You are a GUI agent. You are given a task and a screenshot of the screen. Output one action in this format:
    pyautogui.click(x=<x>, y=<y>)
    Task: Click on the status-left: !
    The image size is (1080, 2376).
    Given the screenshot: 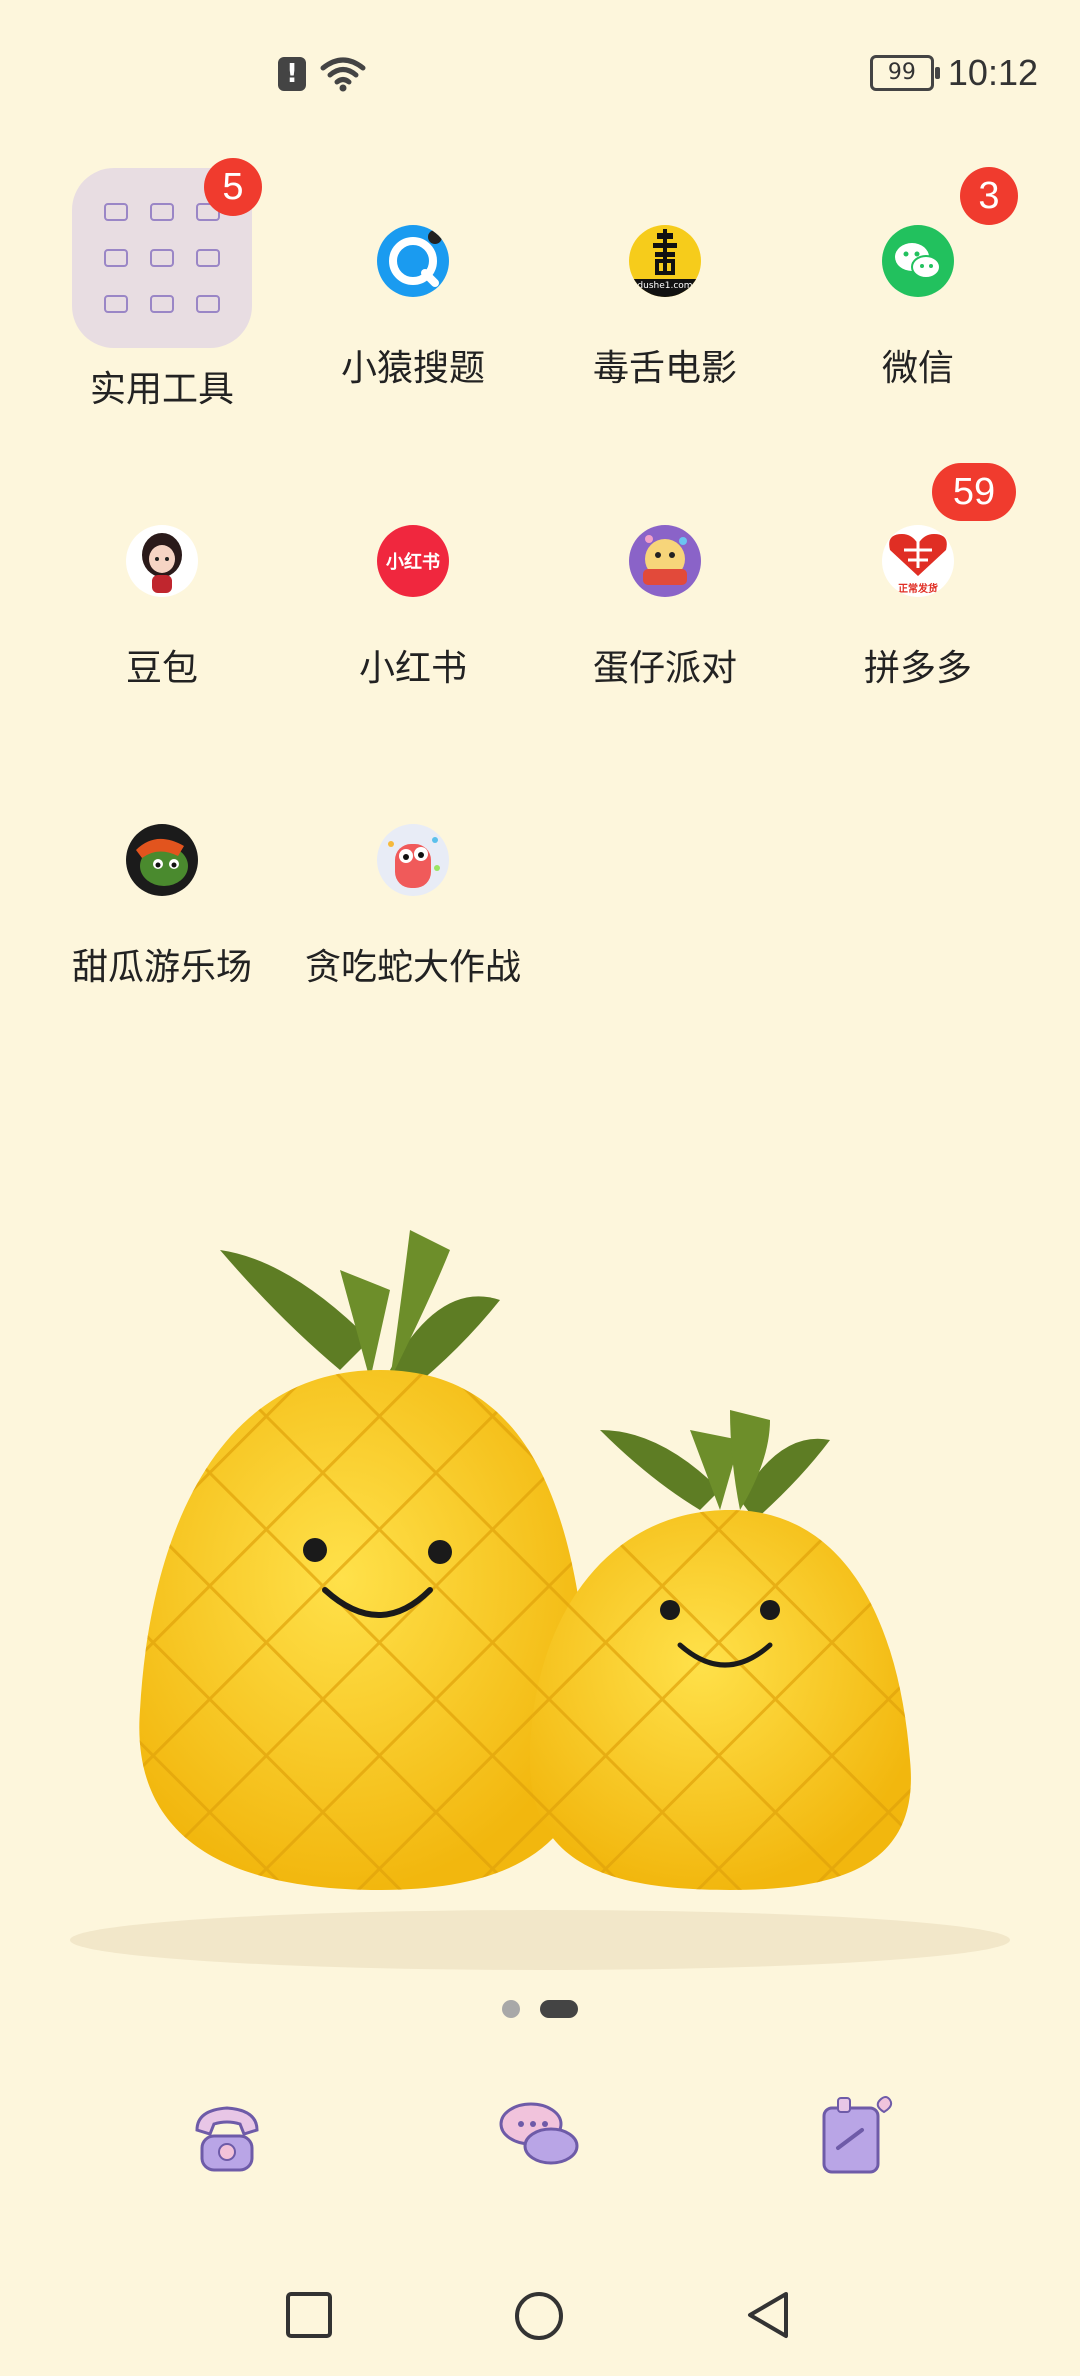 What is the action you would take?
    pyautogui.click(x=322, y=74)
    